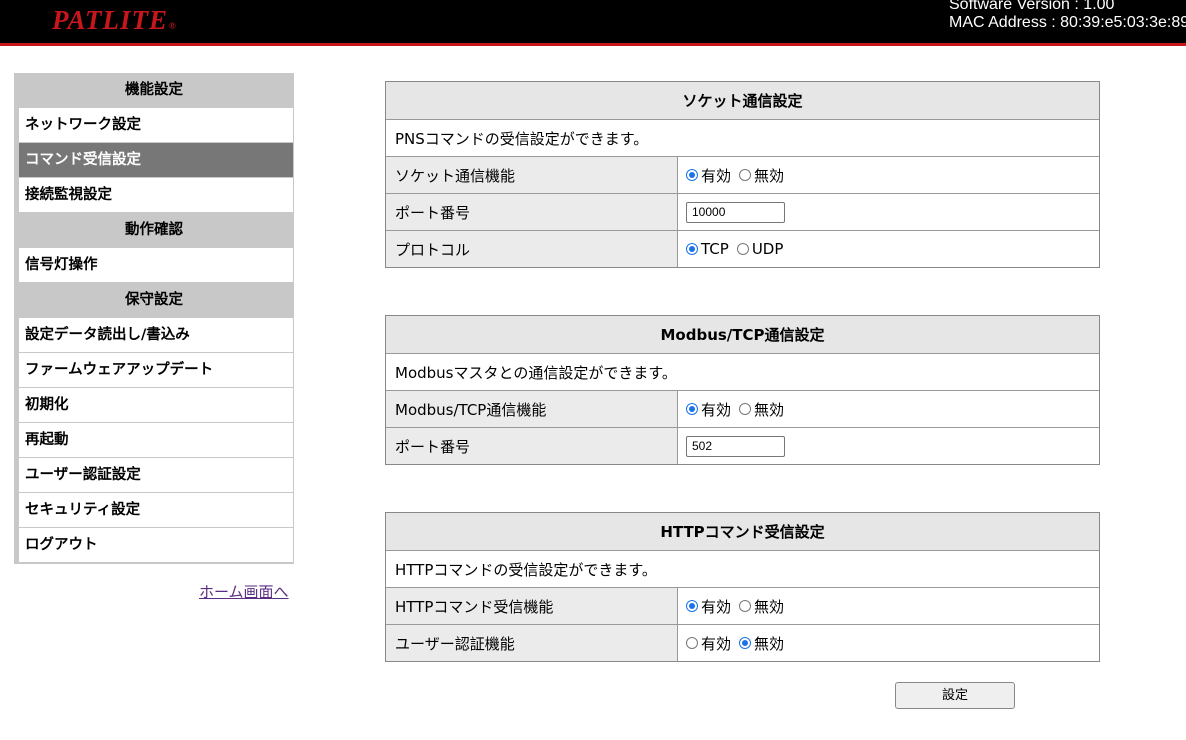  Describe the element at coordinates (156, 335) in the screenshot. I see `sidebar-item-config-read-write: 設定データ読出し/書込み` at that location.